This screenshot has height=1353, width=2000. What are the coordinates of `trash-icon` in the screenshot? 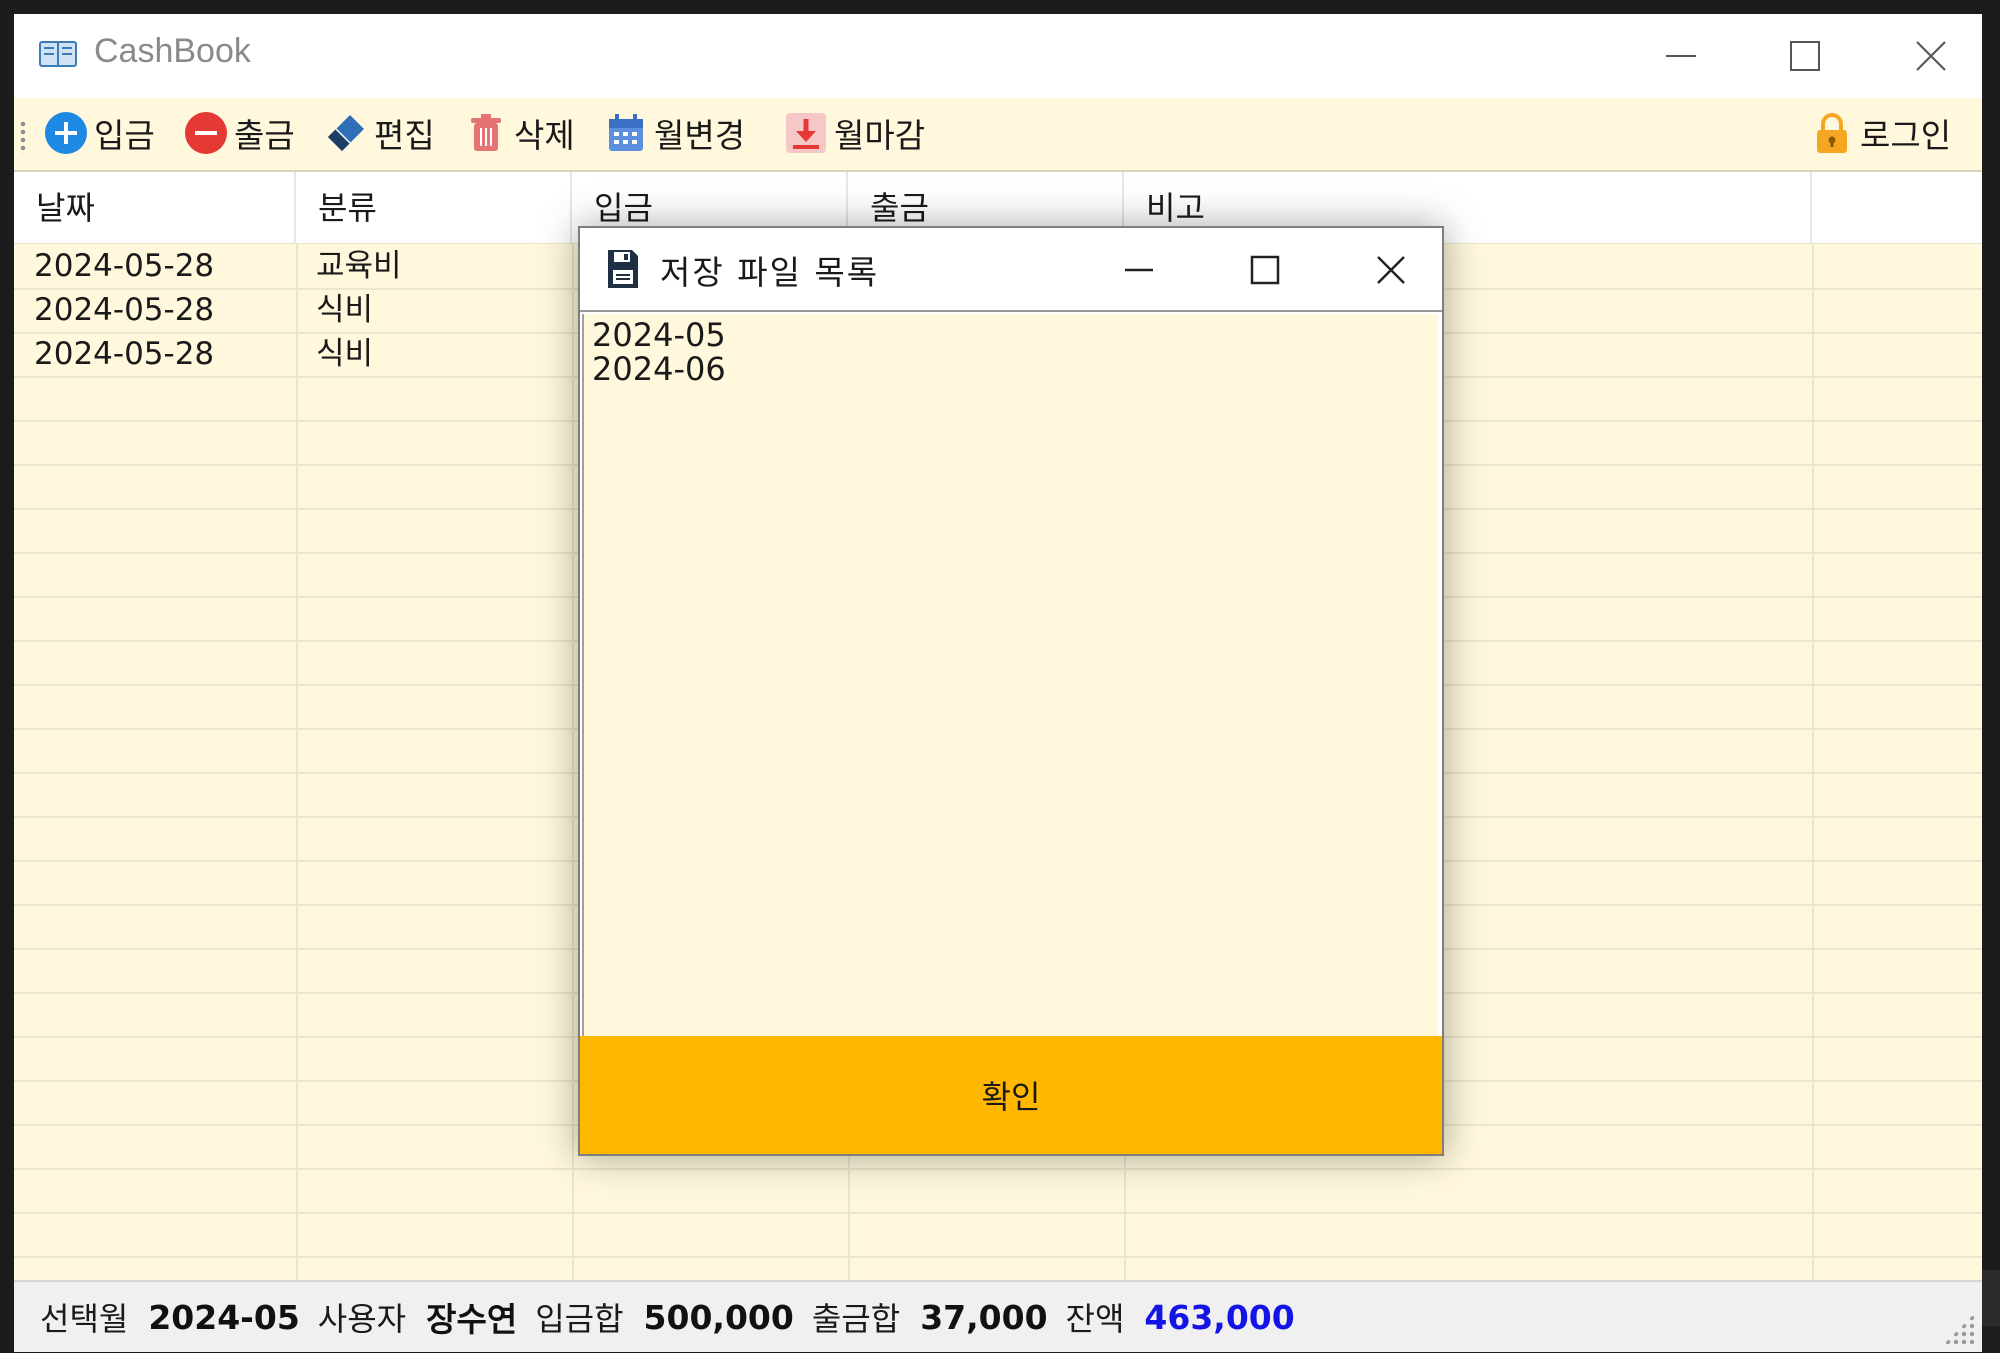 It's located at (486, 132).